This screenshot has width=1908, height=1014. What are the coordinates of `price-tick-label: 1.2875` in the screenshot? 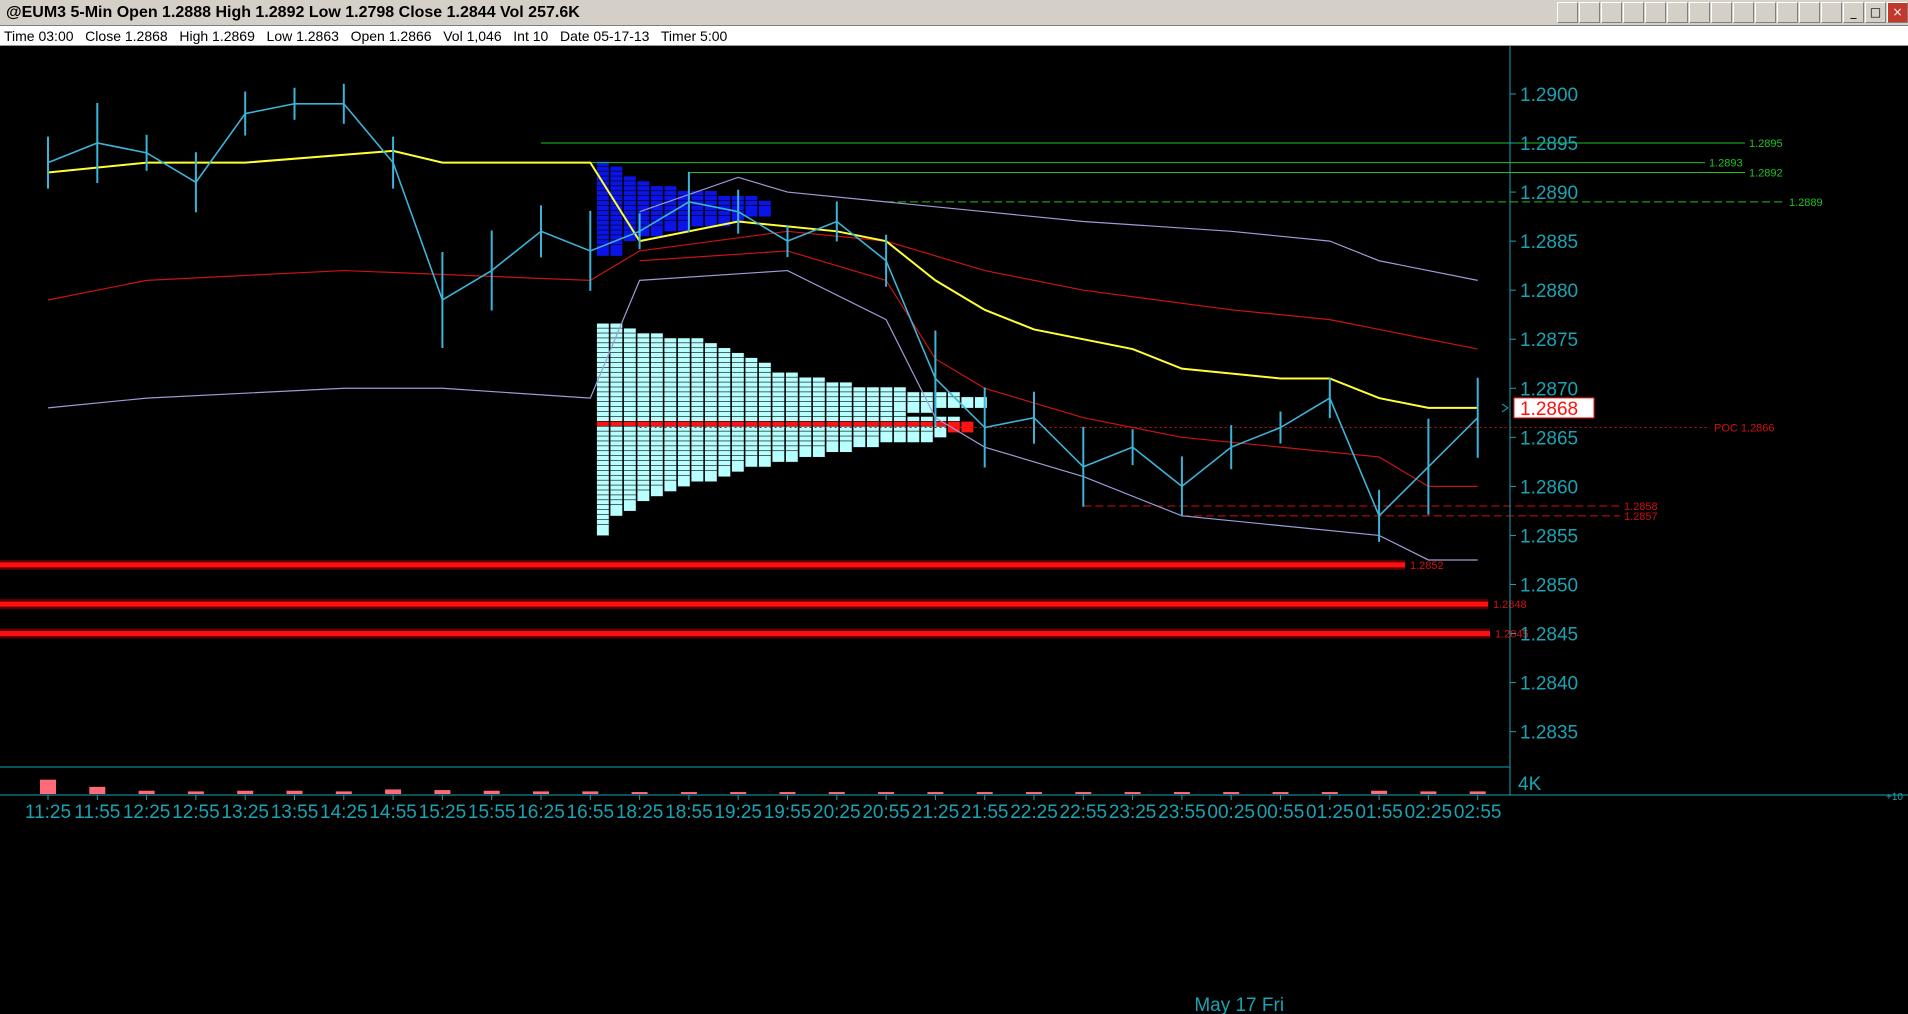 It's located at (1549, 340).